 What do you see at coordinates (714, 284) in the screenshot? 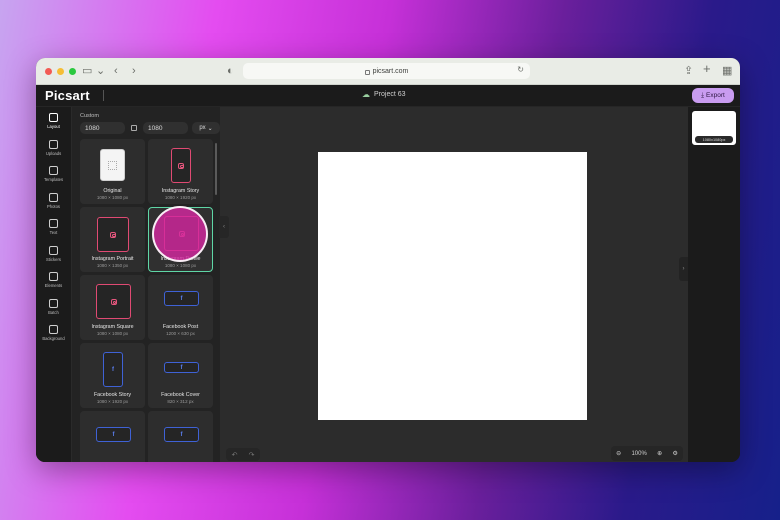
I see `pages-panel: 1080x1080px` at bounding box center [714, 284].